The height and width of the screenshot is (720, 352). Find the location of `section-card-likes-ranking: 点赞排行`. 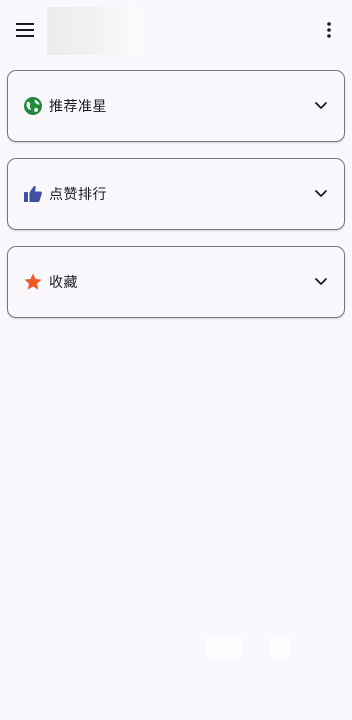

section-card-likes-ranking: 点赞排行 is located at coordinates (176, 194).